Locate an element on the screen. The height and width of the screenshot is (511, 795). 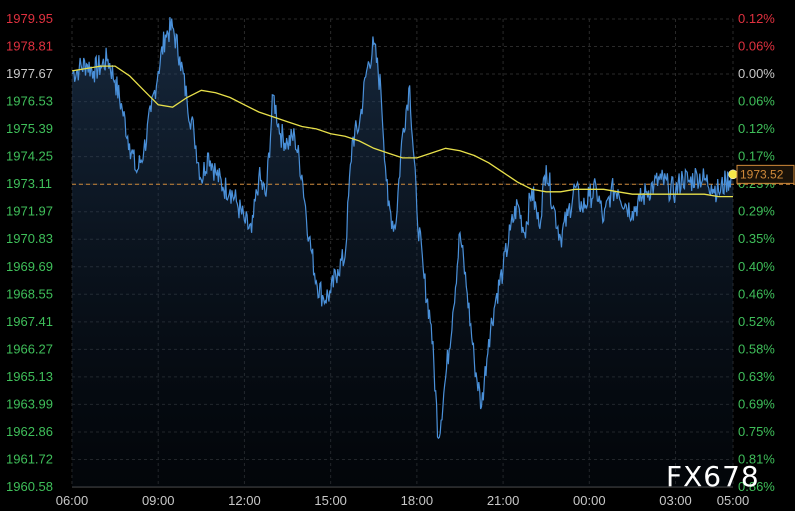
y-tick-label-left: 1966.27 is located at coordinates (29, 348).